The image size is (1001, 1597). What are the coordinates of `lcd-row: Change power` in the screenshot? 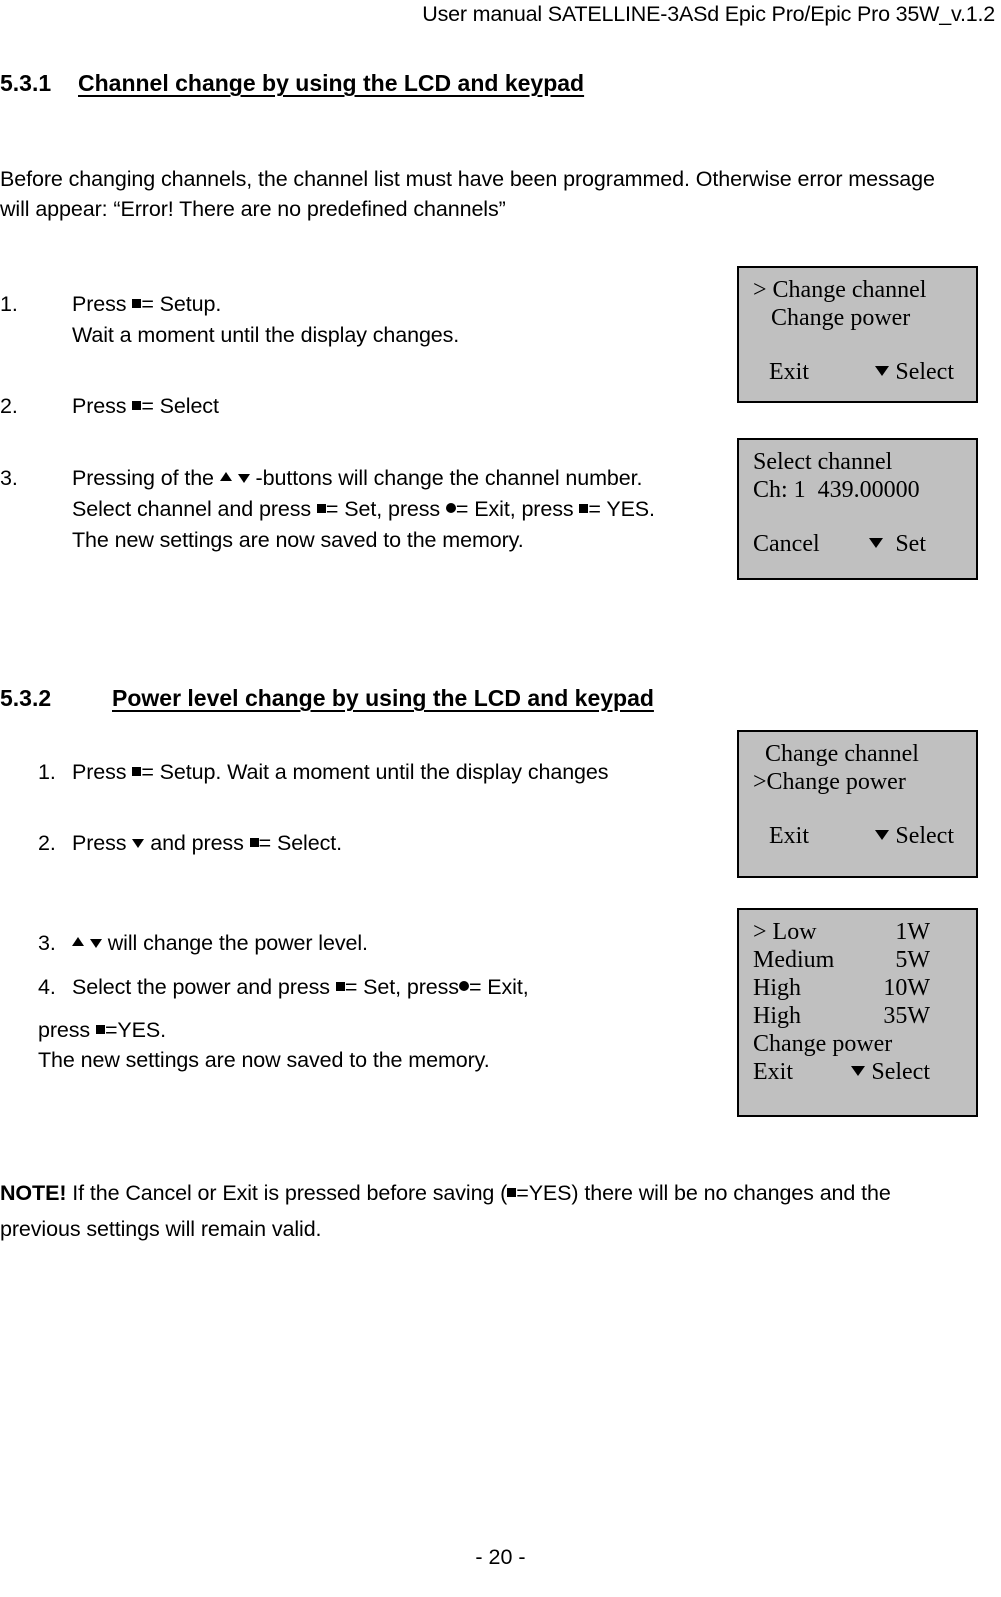 It's located at (858, 1044).